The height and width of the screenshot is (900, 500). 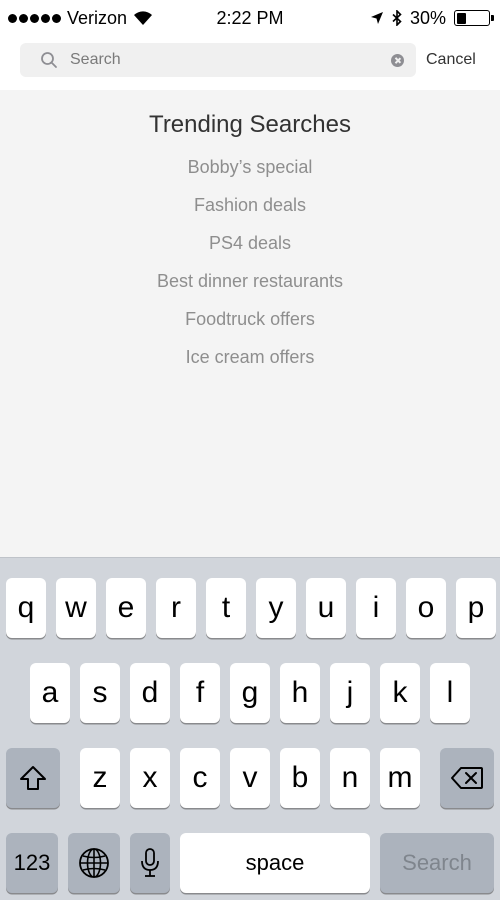 I want to click on key-m: m, so click(x=400, y=778).